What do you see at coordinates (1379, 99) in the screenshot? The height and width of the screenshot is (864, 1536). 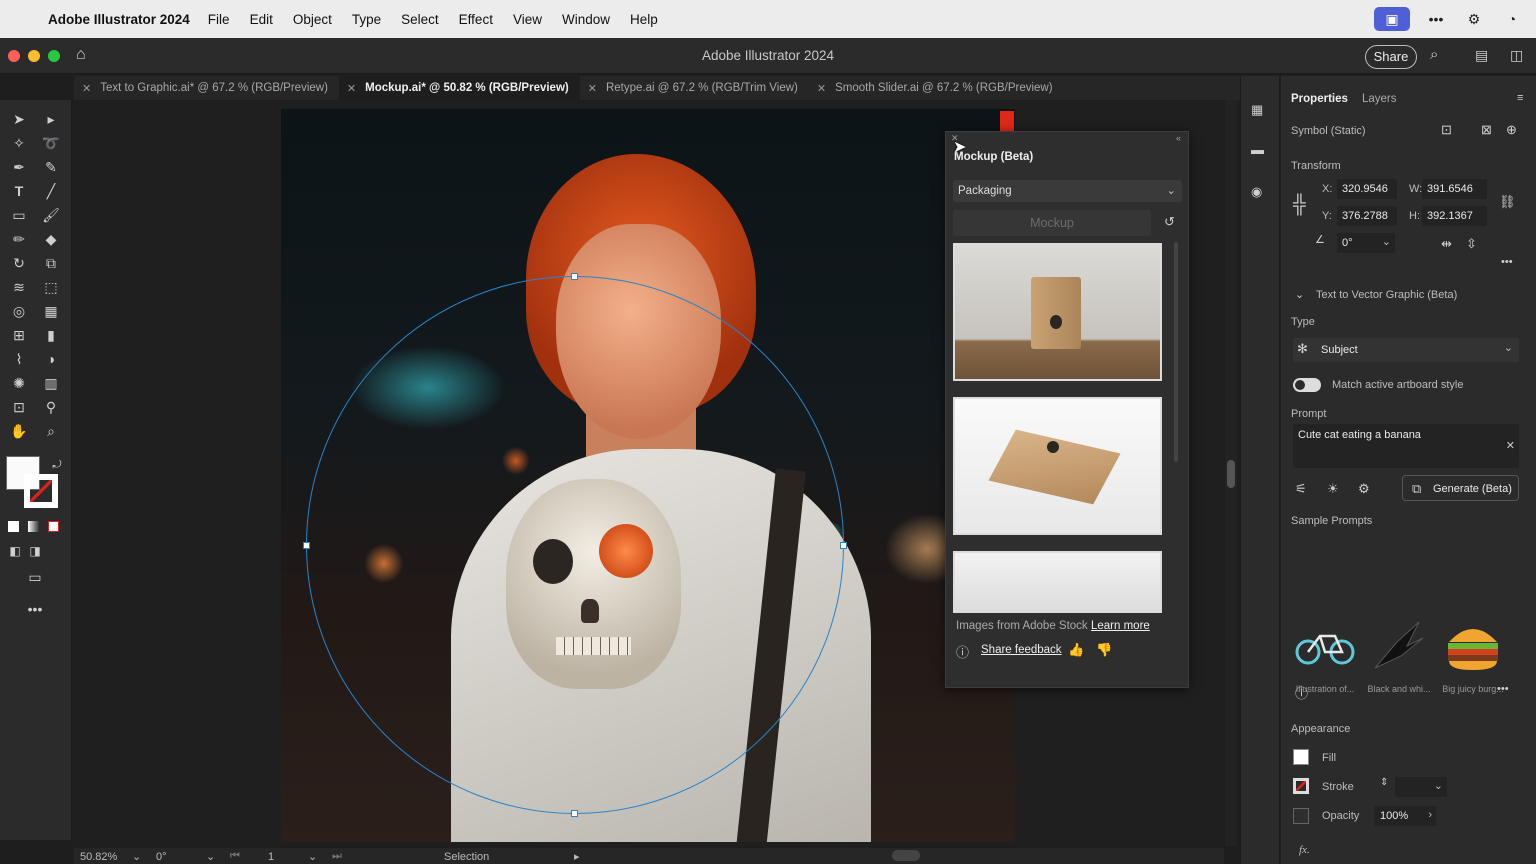 I see `tab-layers: Layers` at bounding box center [1379, 99].